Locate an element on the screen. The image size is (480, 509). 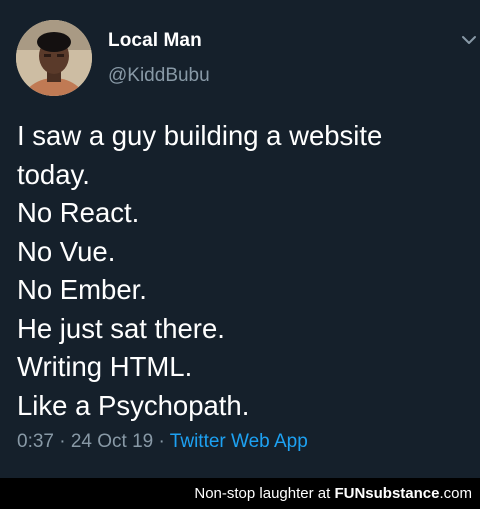
chevron-down-icon is located at coordinates (469, 40).